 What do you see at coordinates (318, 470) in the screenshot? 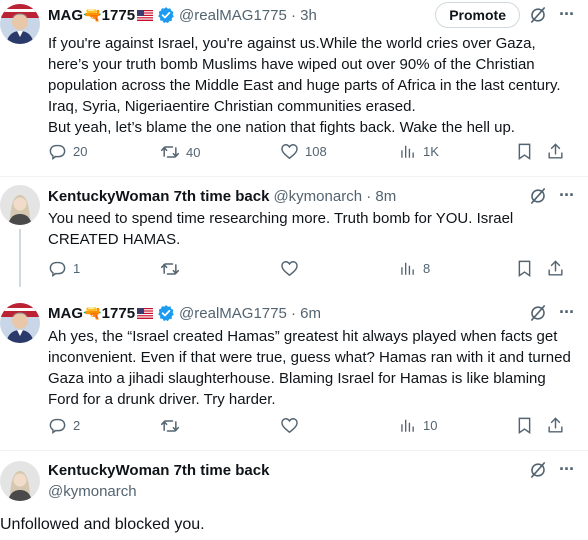
I see `post-header: KentuckyWoman 7th time back ···` at bounding box center [318, 470].